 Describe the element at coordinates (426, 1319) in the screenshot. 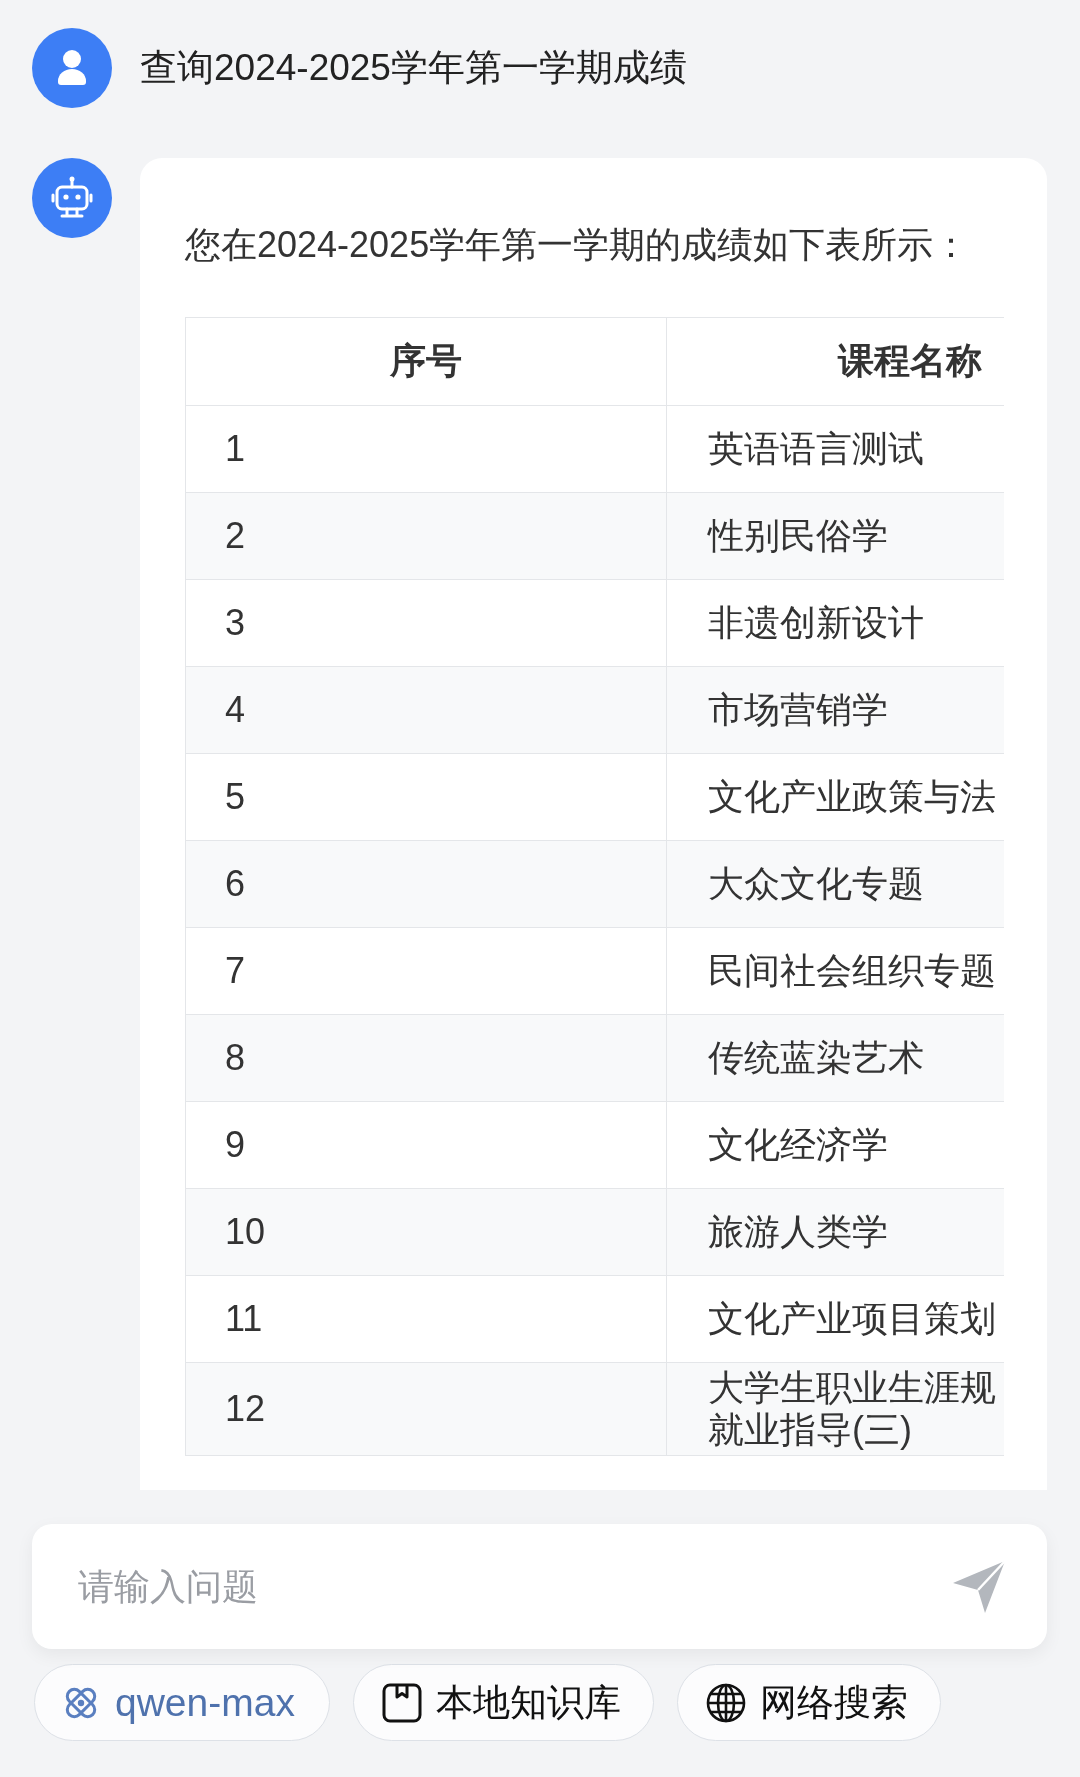

I see `table-cell: 11` at that location.